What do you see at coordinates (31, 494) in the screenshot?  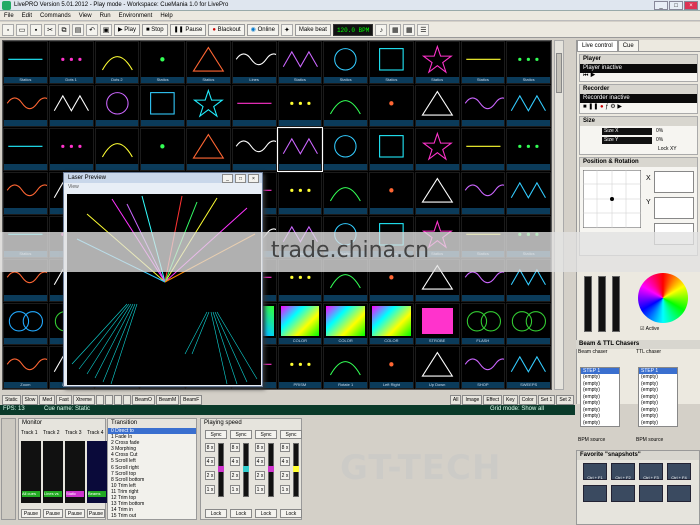 I see `track-1-clip: All cues` at bounding box center [31, 494].